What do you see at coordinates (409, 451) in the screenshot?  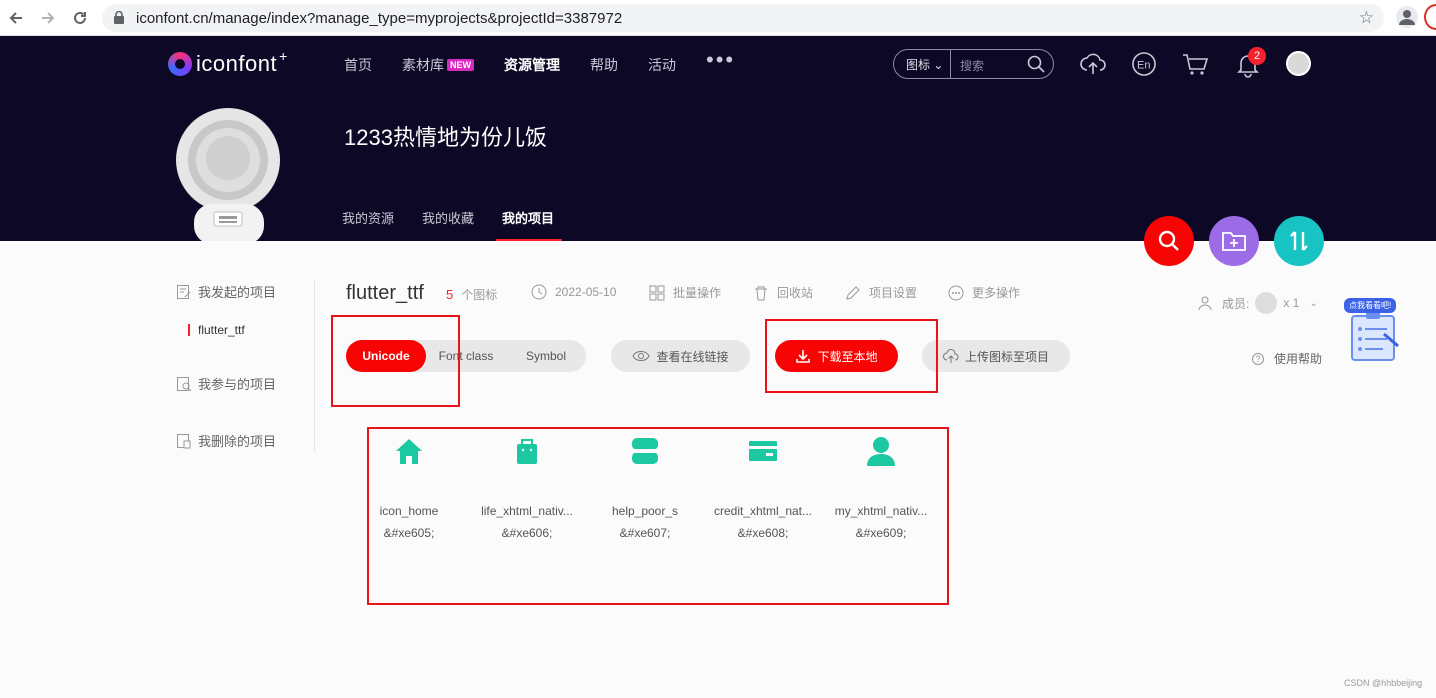 I see `home-icon` at bounding box center [409, 451].